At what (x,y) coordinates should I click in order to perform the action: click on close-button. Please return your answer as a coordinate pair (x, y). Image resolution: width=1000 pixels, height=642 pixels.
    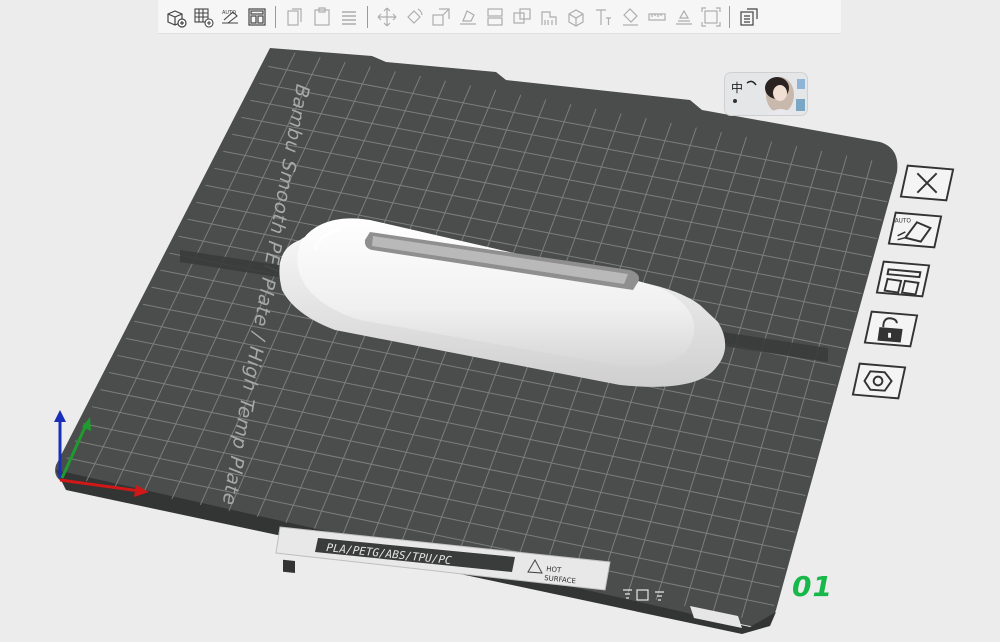
    Looking at the image, I should click on (927, 183).